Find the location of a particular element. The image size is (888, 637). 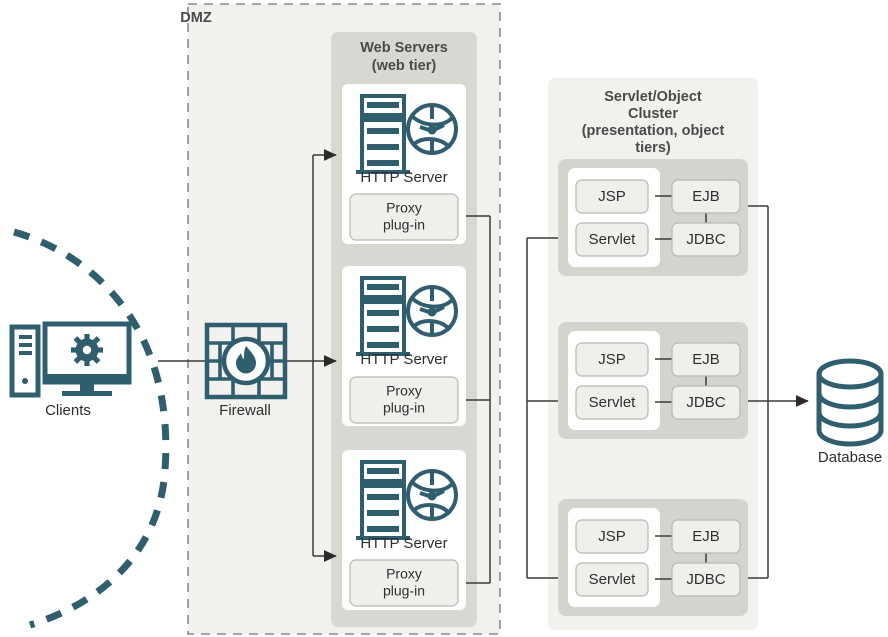

proxy-label-2a: Proxy is located at coordinates (404, 391).